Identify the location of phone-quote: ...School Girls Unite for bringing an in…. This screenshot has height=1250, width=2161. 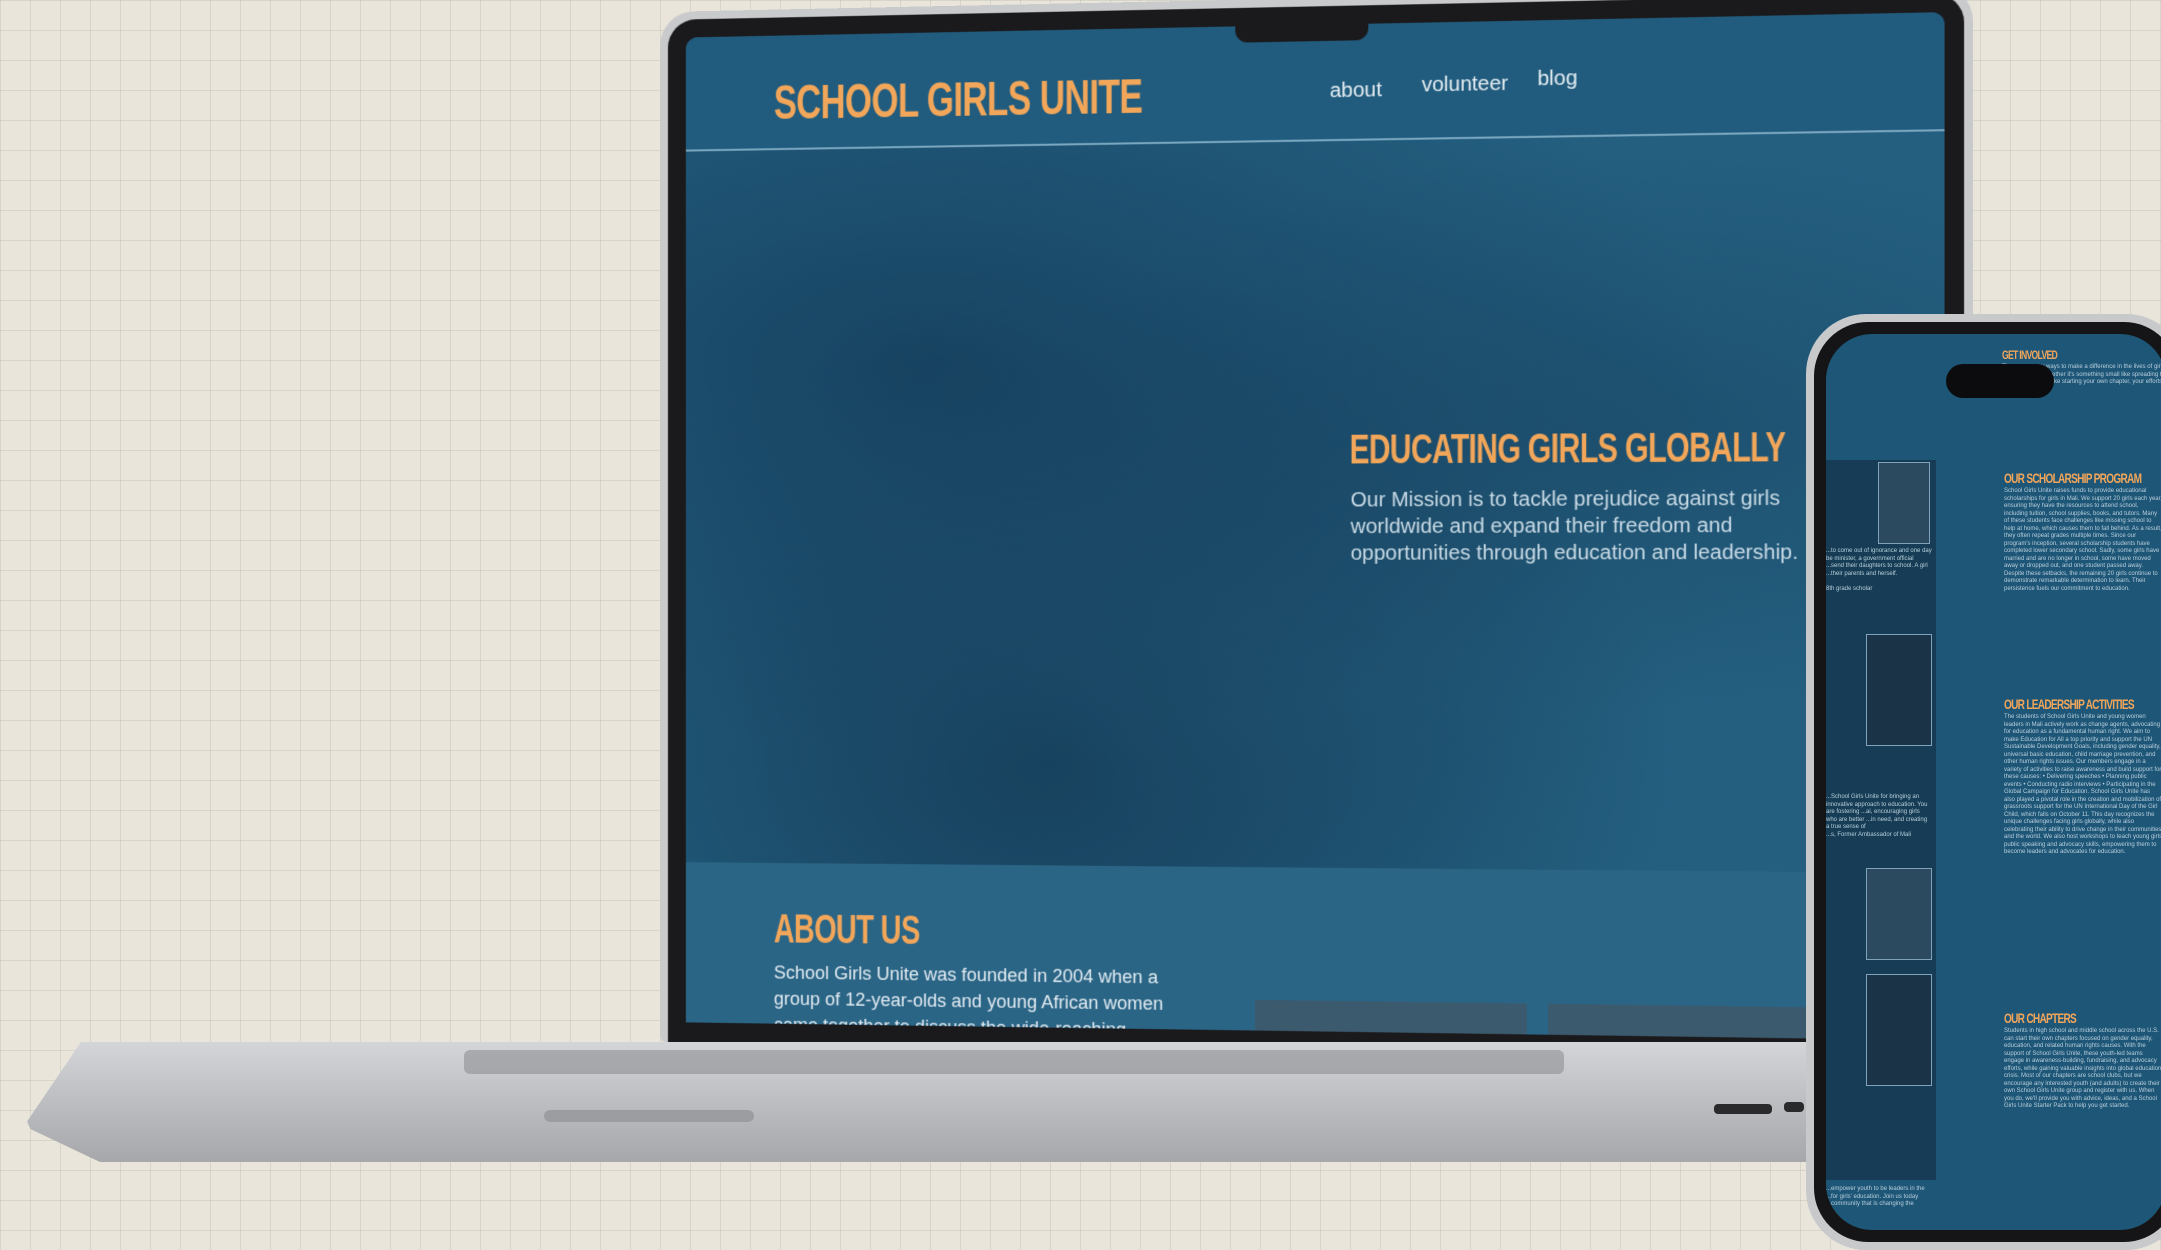
(1877, 812).